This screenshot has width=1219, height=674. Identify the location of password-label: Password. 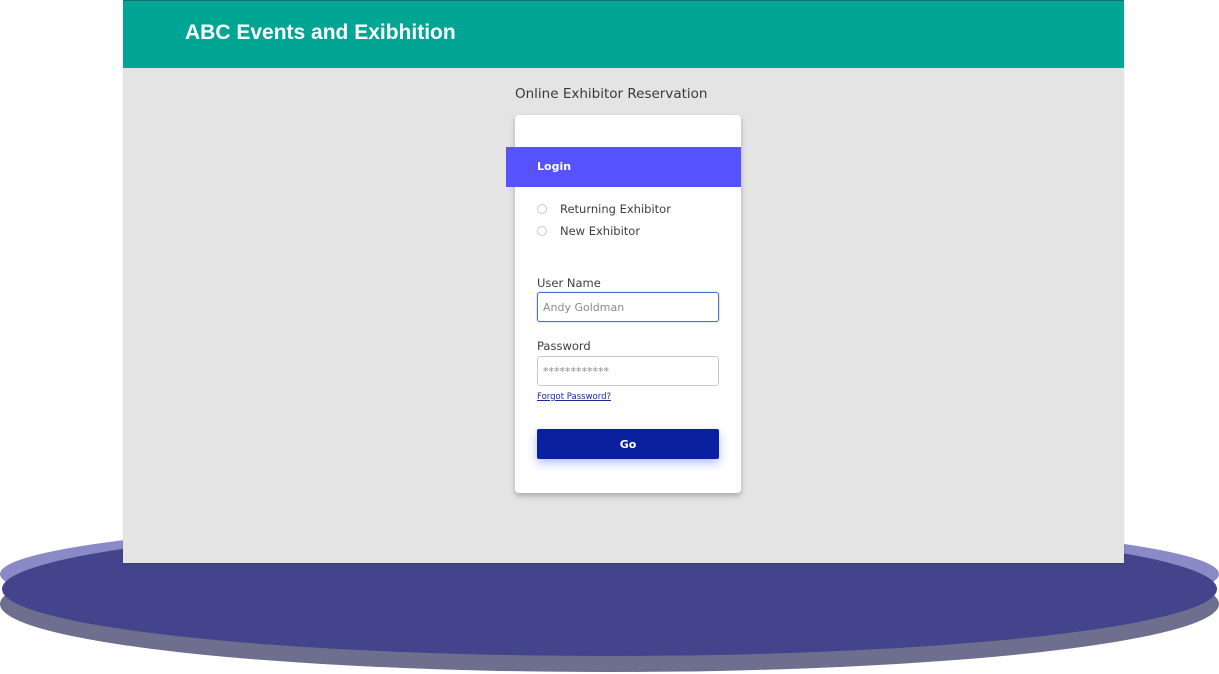
(564, 346).